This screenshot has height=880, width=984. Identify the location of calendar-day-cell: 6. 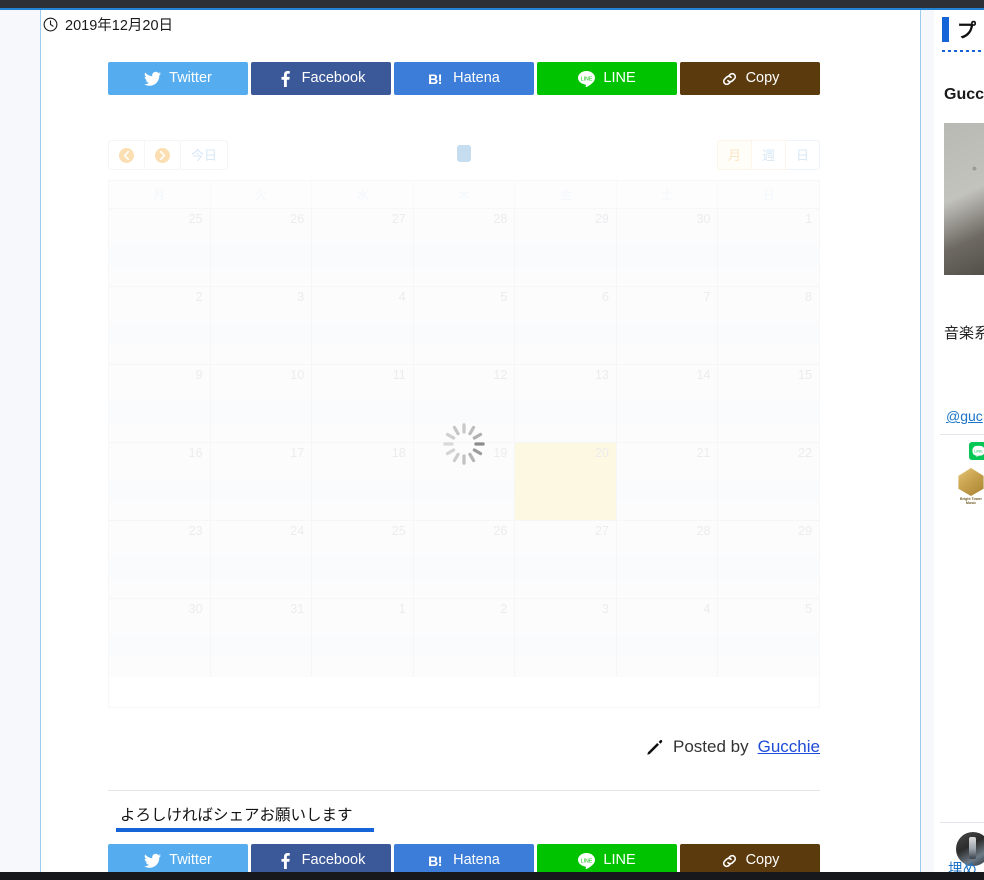
(565, 325).